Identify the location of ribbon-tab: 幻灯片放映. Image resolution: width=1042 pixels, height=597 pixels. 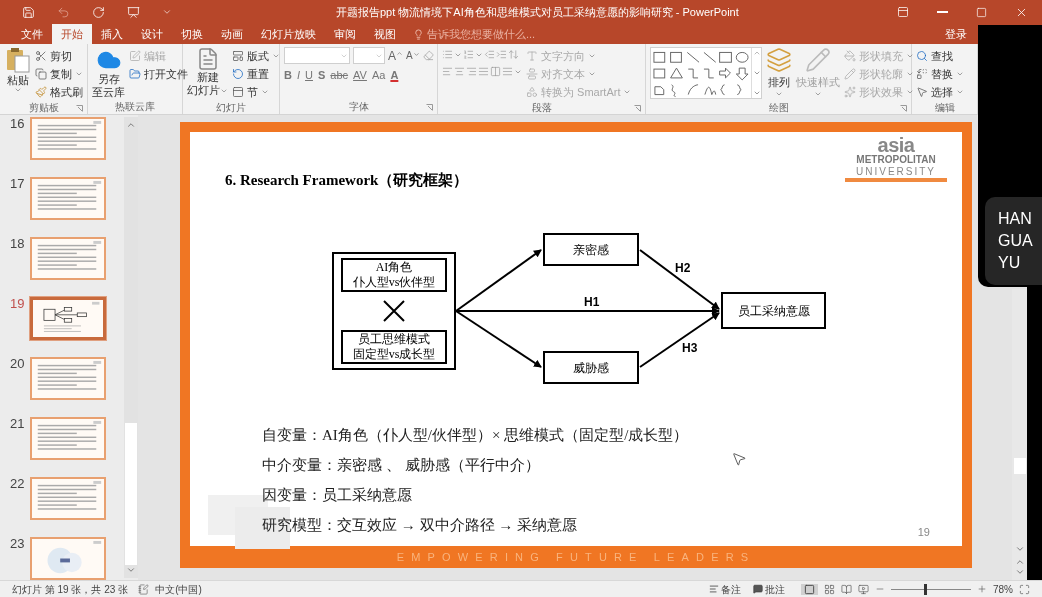
(288, 34).